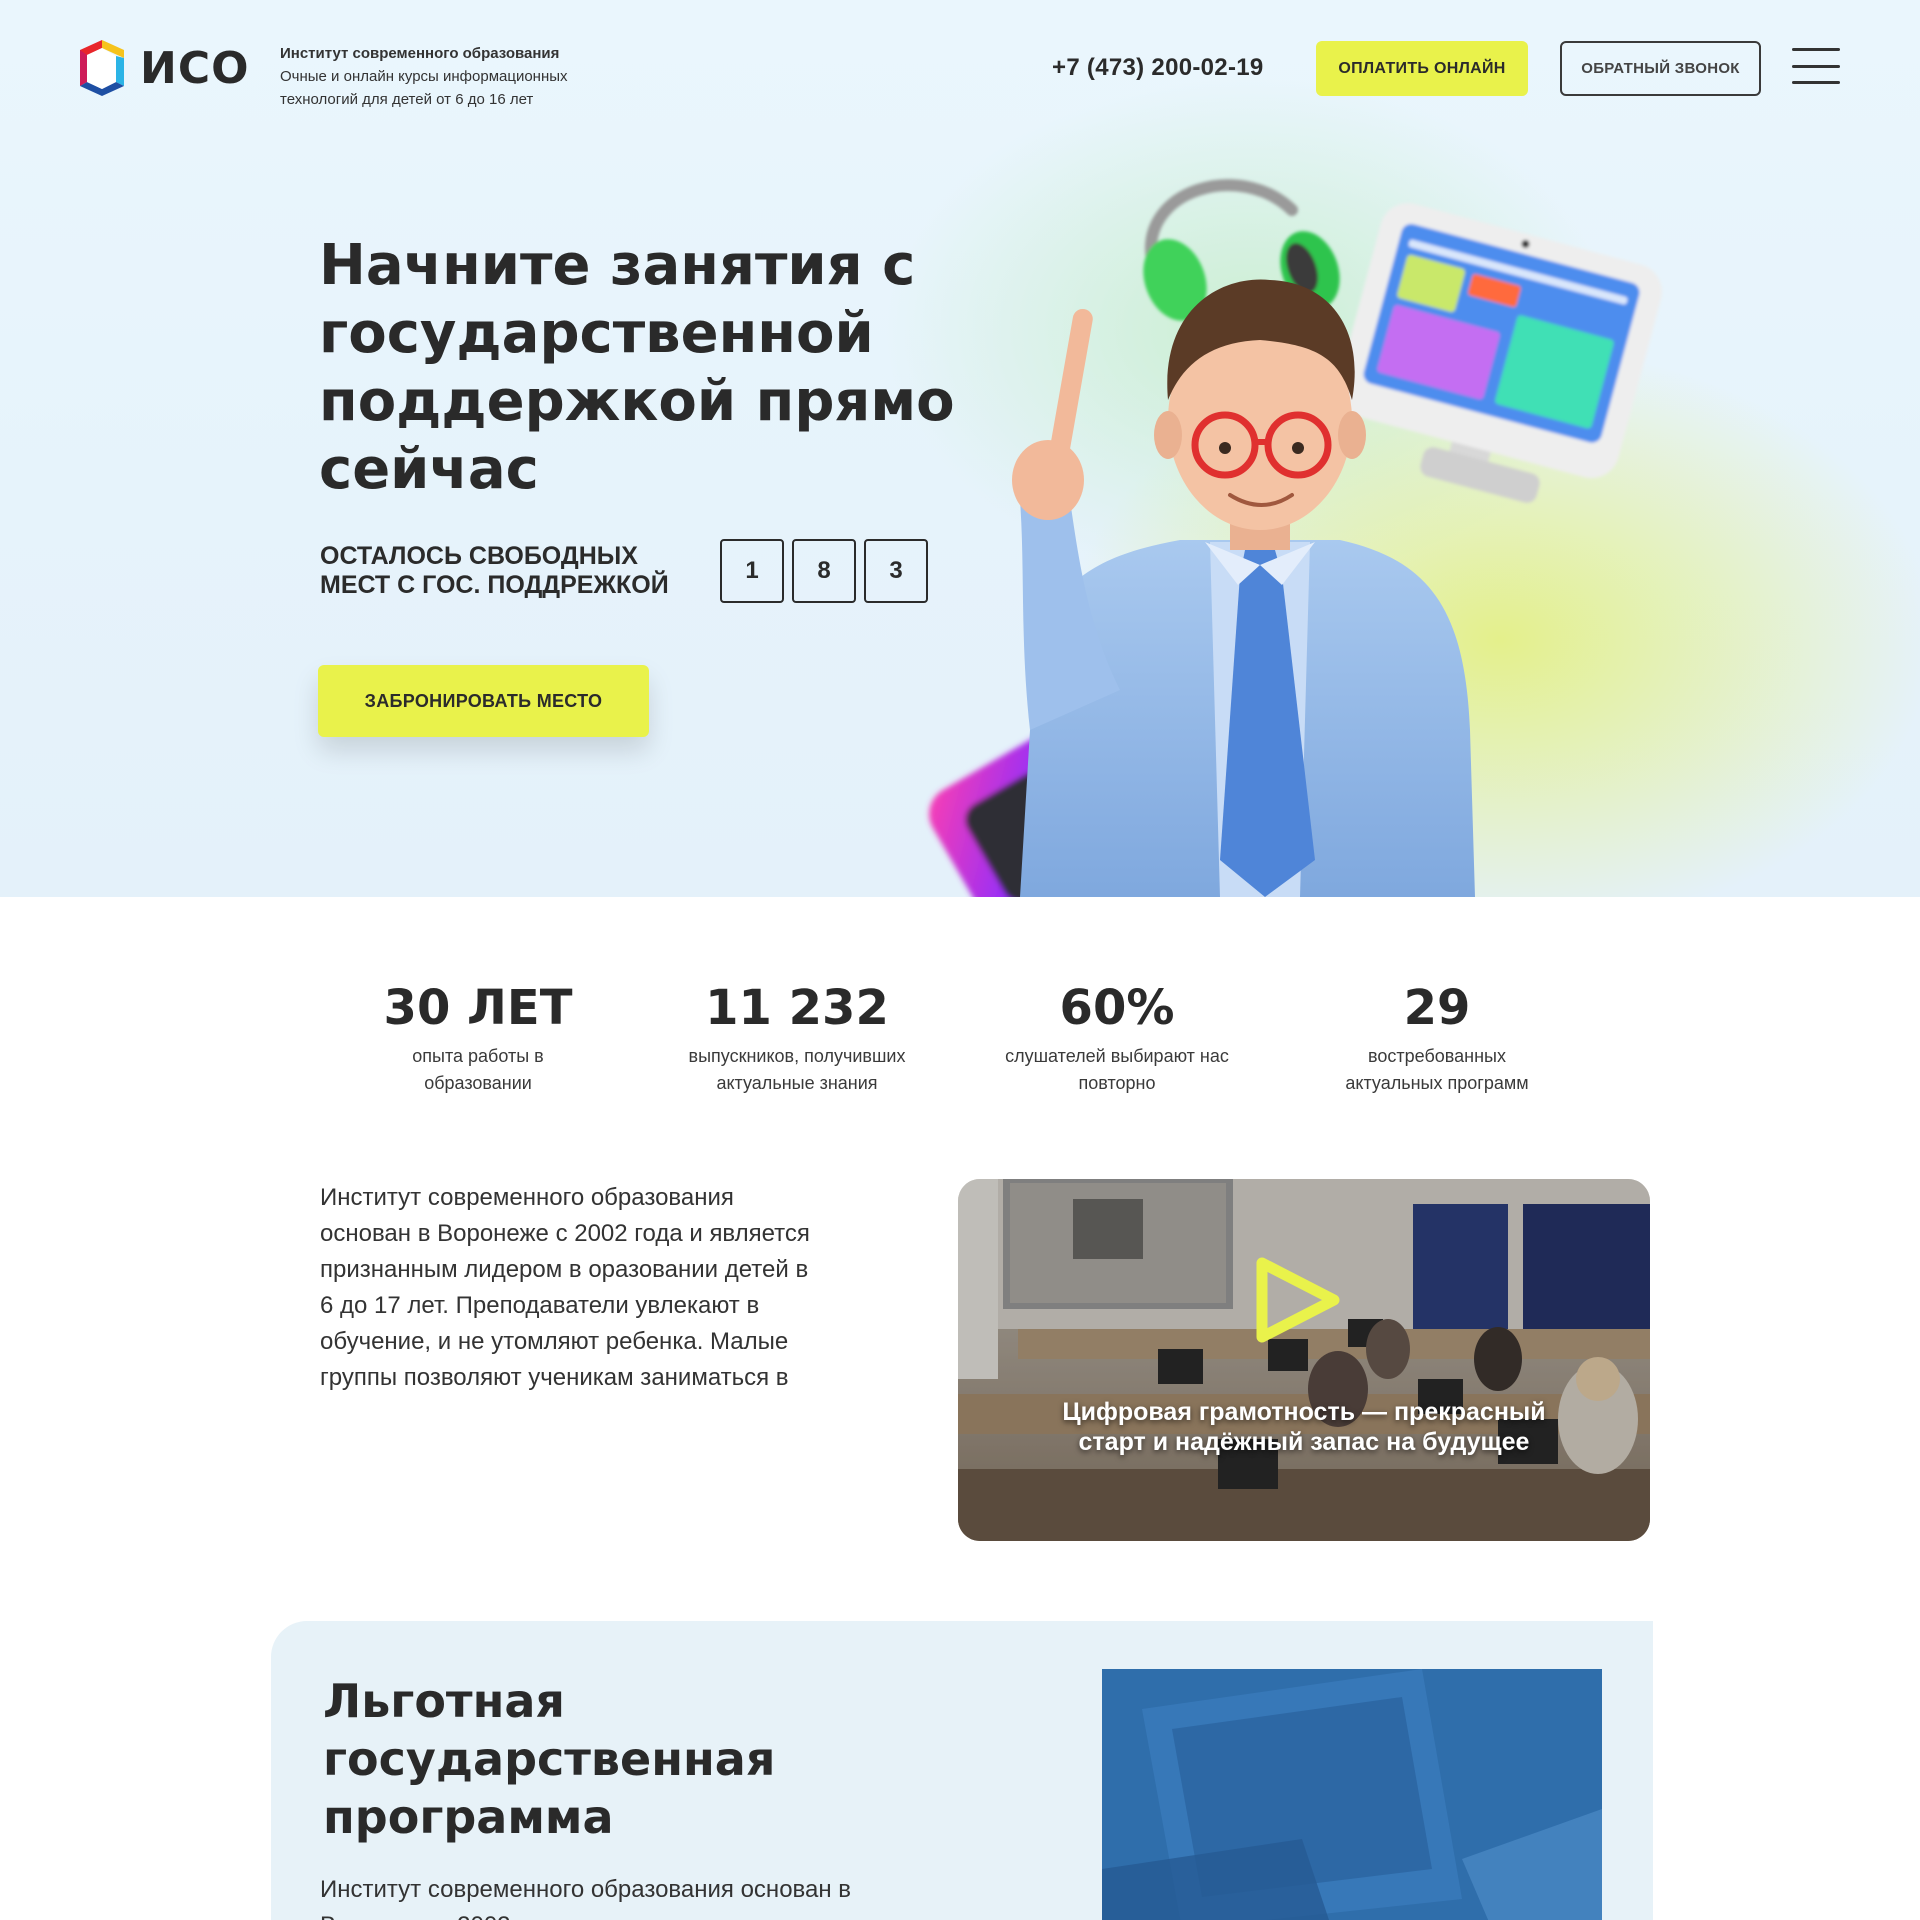 Image resolution: width=1920 pixels, height=1920 pixels. I want to click on stat-item: 29 востребованных актуальных программ, so click(1437, 1036).